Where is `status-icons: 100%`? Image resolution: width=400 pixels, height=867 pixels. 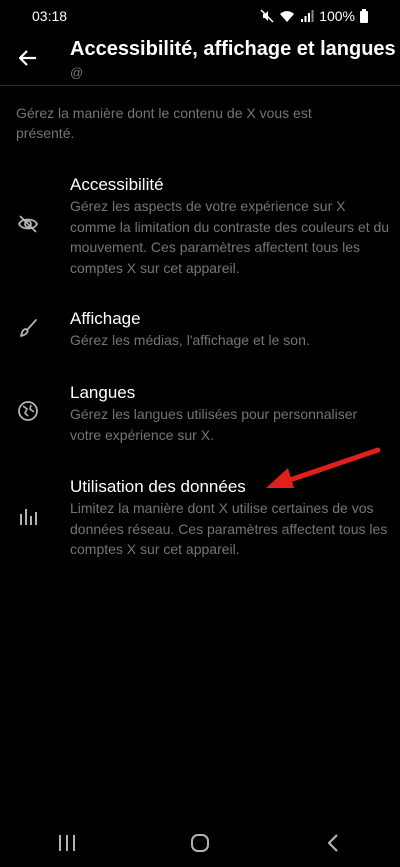
status-icons: 100% is located at coordinates (314, 16).